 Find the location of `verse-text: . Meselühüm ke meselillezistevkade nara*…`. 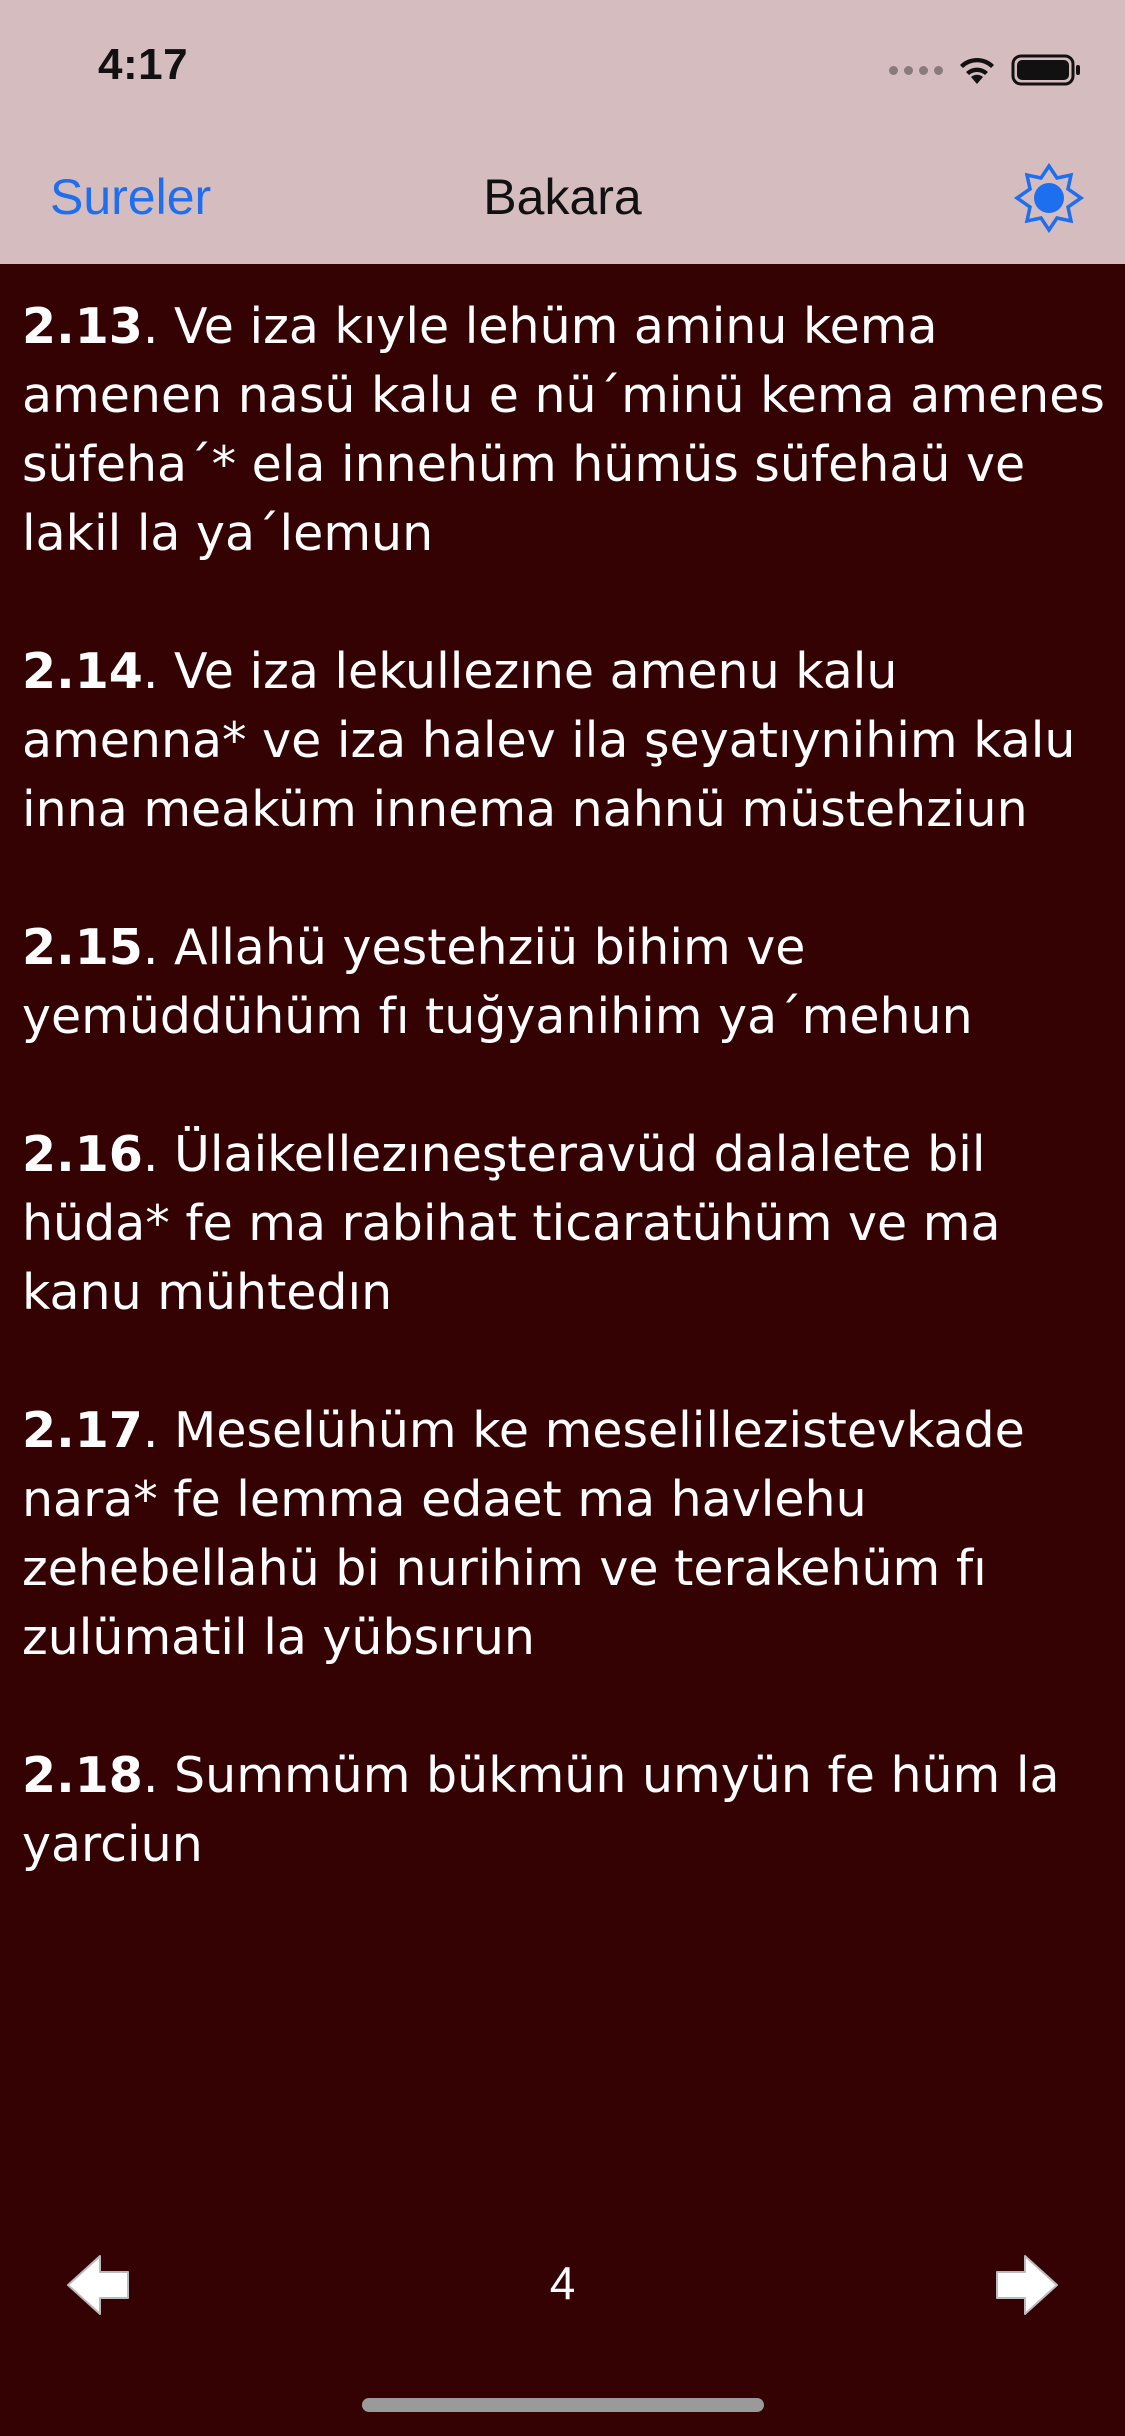

verse-text: . Meselühüm ke meselillezistevkade nara*… is located at coordinates (523, 1534).